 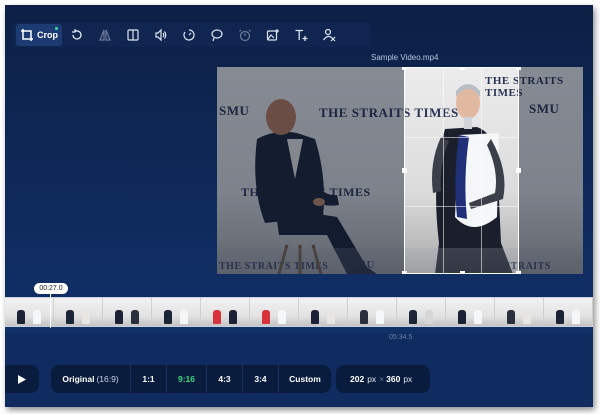 I want to click on timeline-filmstrip, so click(x=299, y=312).